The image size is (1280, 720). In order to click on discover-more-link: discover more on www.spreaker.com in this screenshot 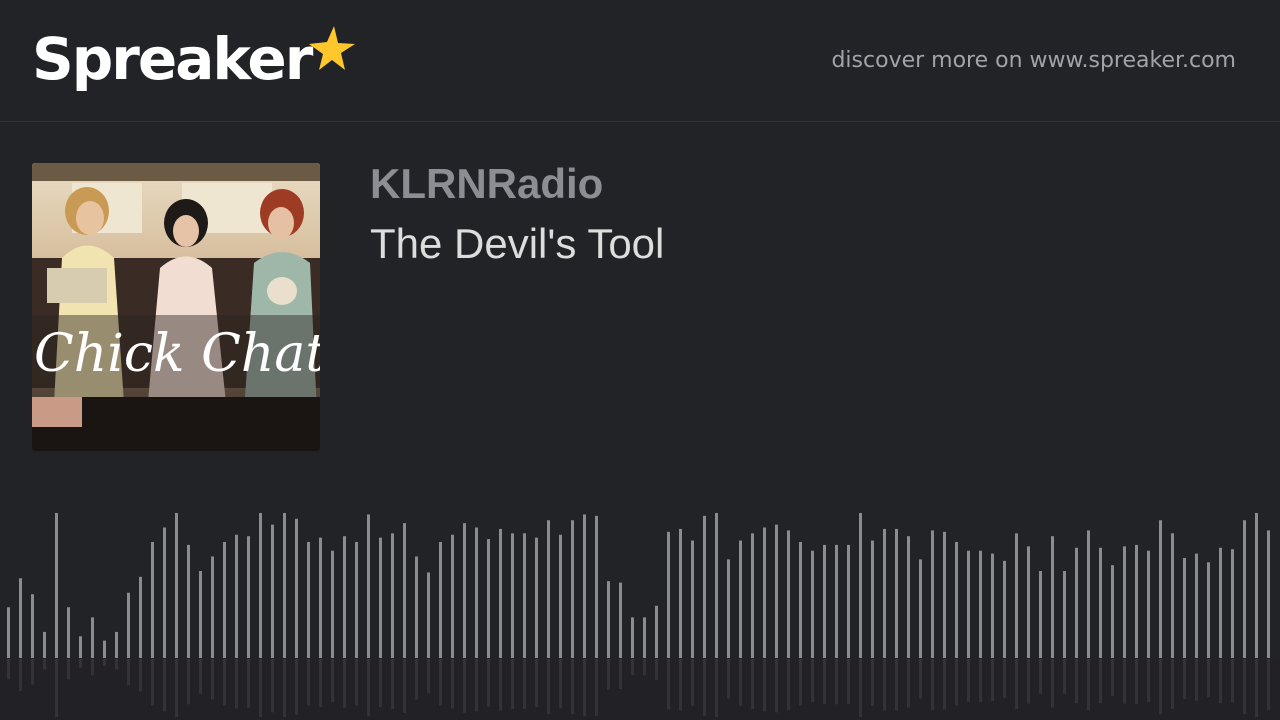, I will do `click(1033, 61)`.